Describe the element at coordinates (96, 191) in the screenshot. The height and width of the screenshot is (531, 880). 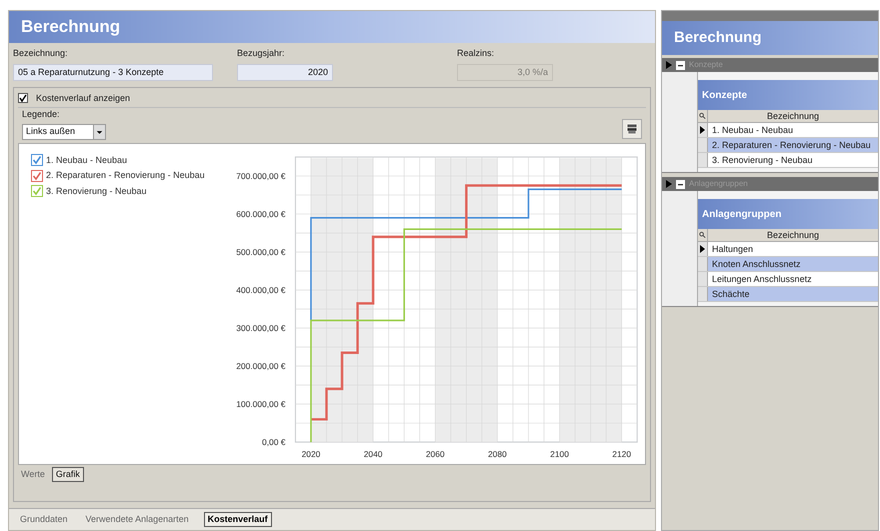
I see `legend-item: 3. Renovierung - Neubau` at that location.